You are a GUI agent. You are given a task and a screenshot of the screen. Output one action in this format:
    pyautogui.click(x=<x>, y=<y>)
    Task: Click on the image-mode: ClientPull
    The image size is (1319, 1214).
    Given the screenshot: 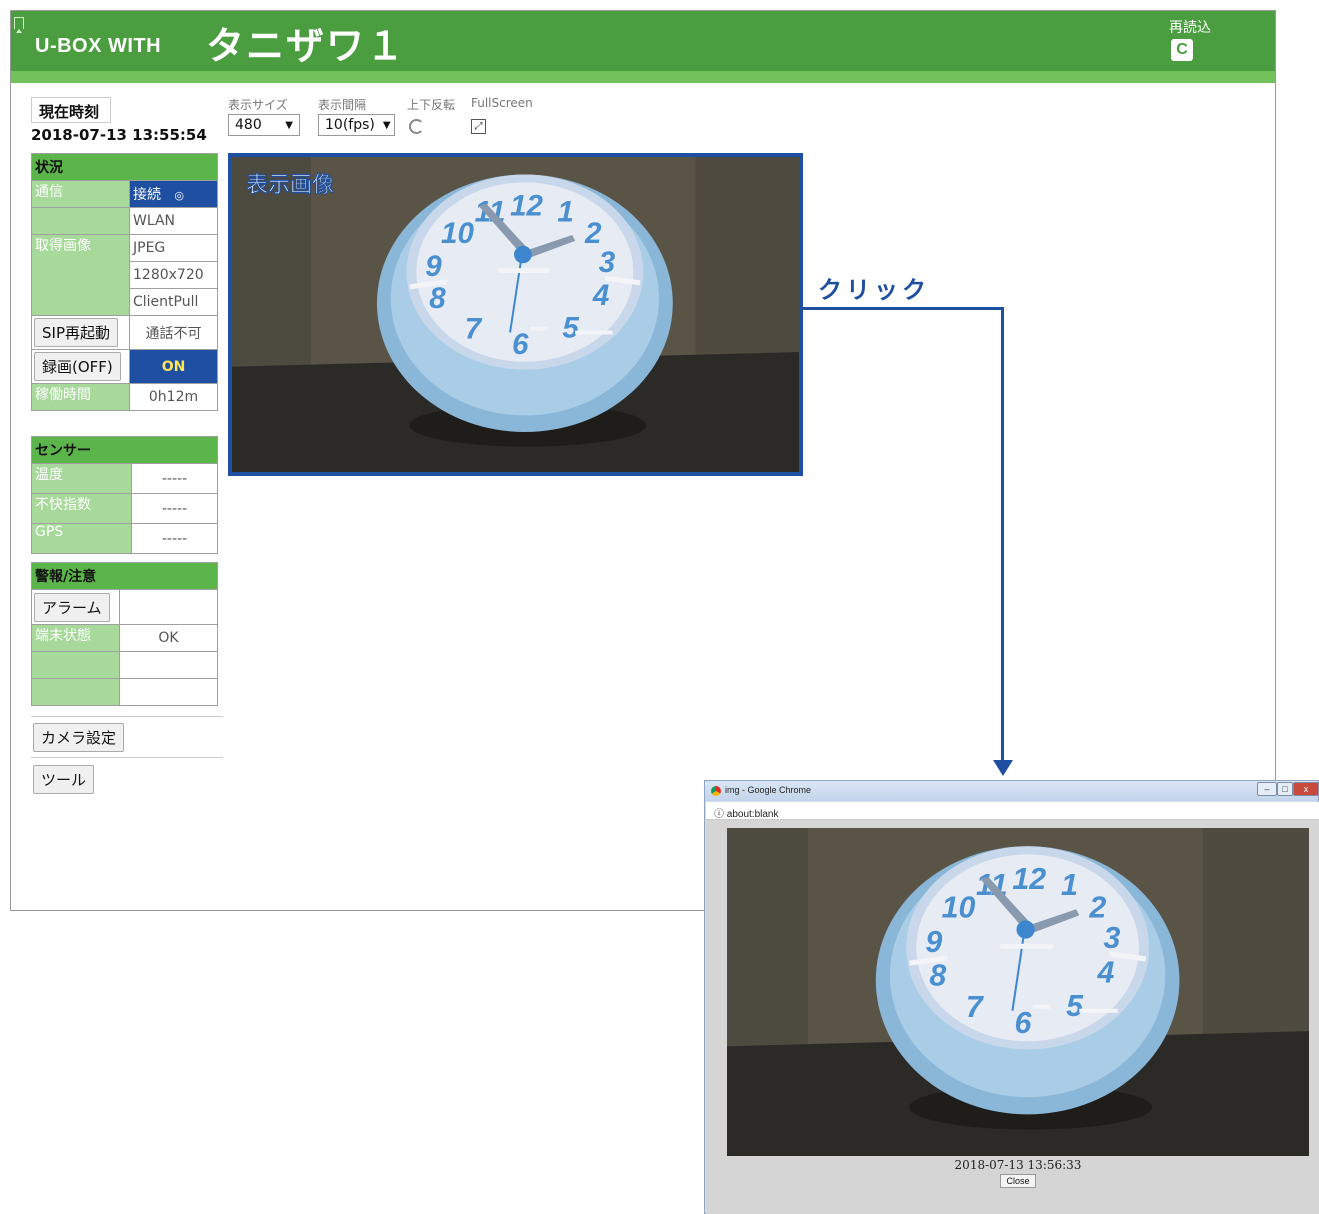 What is the action you would take?
    pyautogui.click(x=173, y=302)
    